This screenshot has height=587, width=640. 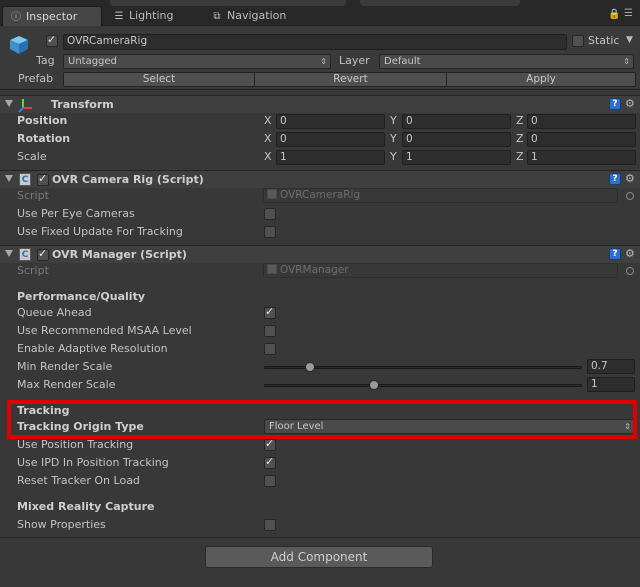 What do you see at coordinates (217, 16) in the screenshot?
I see `navigation-icon: ⧉` at bounding box center [217, 16].